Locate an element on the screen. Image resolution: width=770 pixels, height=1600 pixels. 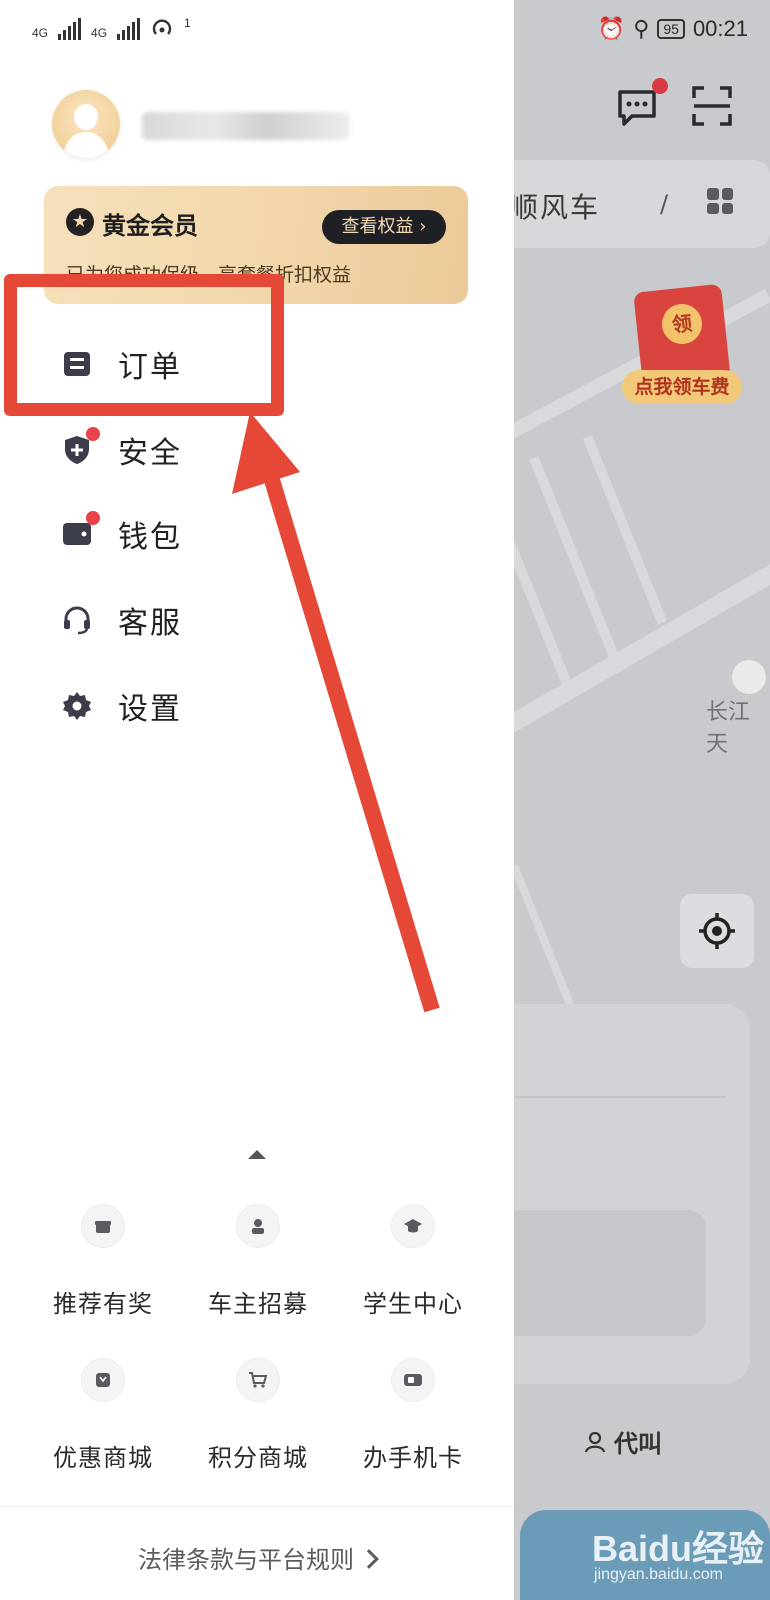
scan-icon is located at coordinates (712, 106).